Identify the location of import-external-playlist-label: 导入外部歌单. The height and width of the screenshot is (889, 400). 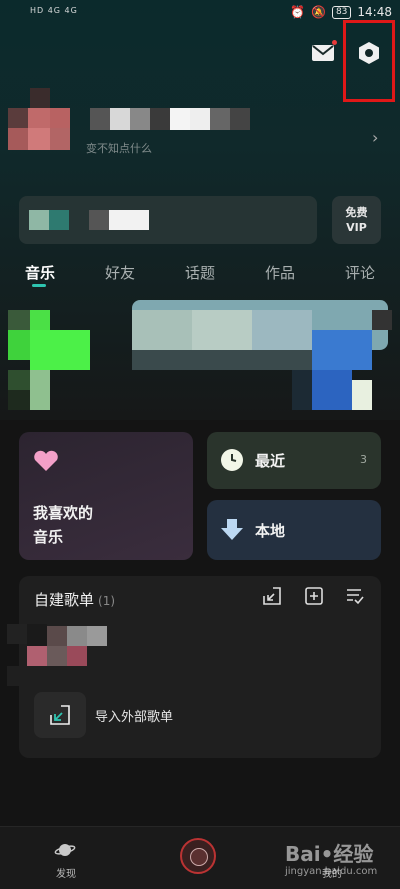
(134, 715).